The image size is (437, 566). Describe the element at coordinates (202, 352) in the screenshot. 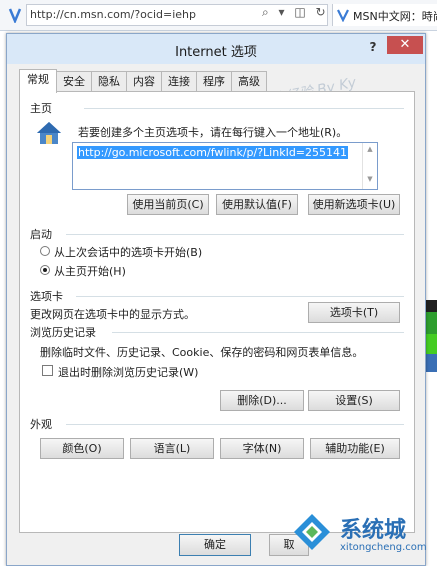

I see `history-description: 删除临时文件、历史记录、Cookie、保存的密码和网页表单信息。` at that location.